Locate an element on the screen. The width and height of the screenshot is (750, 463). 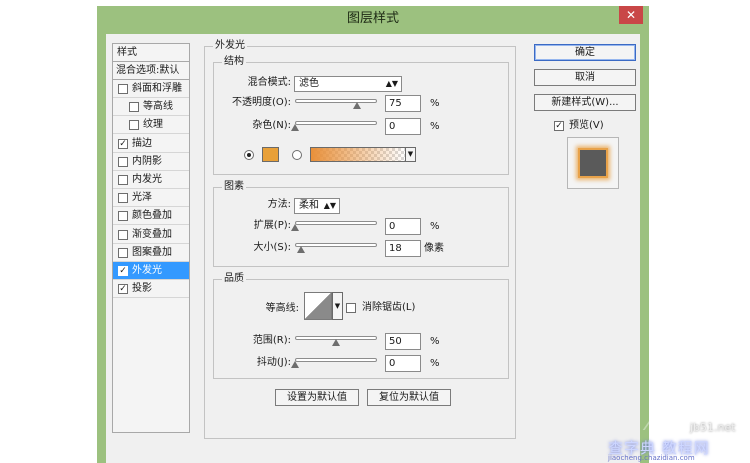
technique-label: 方法: is located at coordinates (279, 204).